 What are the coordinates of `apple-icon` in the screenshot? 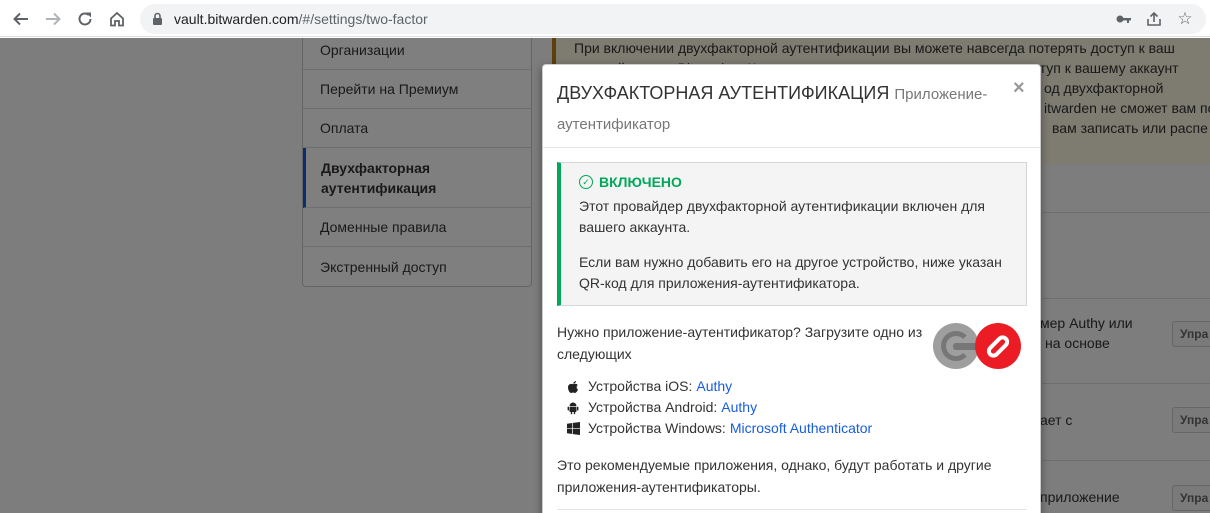 It's located at (573, 387).